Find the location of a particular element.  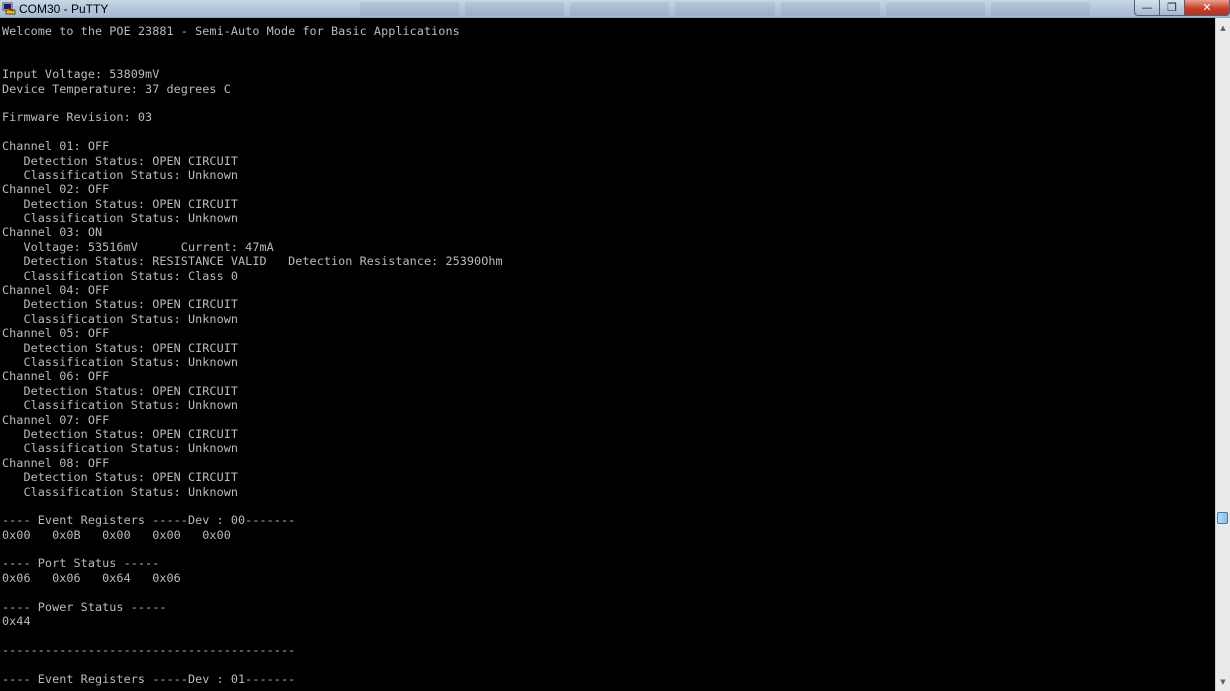

terminal-line: Channel 07: OFF is located at coordinates (56, 419).